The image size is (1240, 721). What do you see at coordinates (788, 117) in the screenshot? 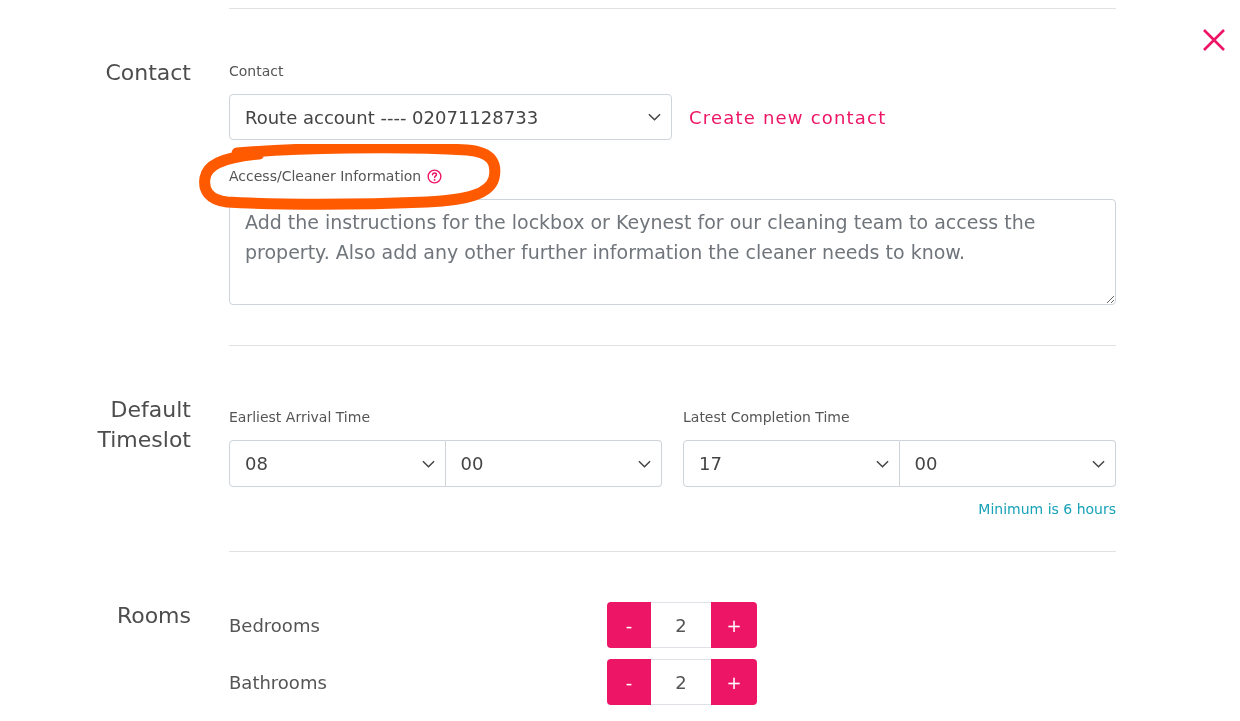
I see `create-contact-link: Create new contact` at bounding box center [788, 117].